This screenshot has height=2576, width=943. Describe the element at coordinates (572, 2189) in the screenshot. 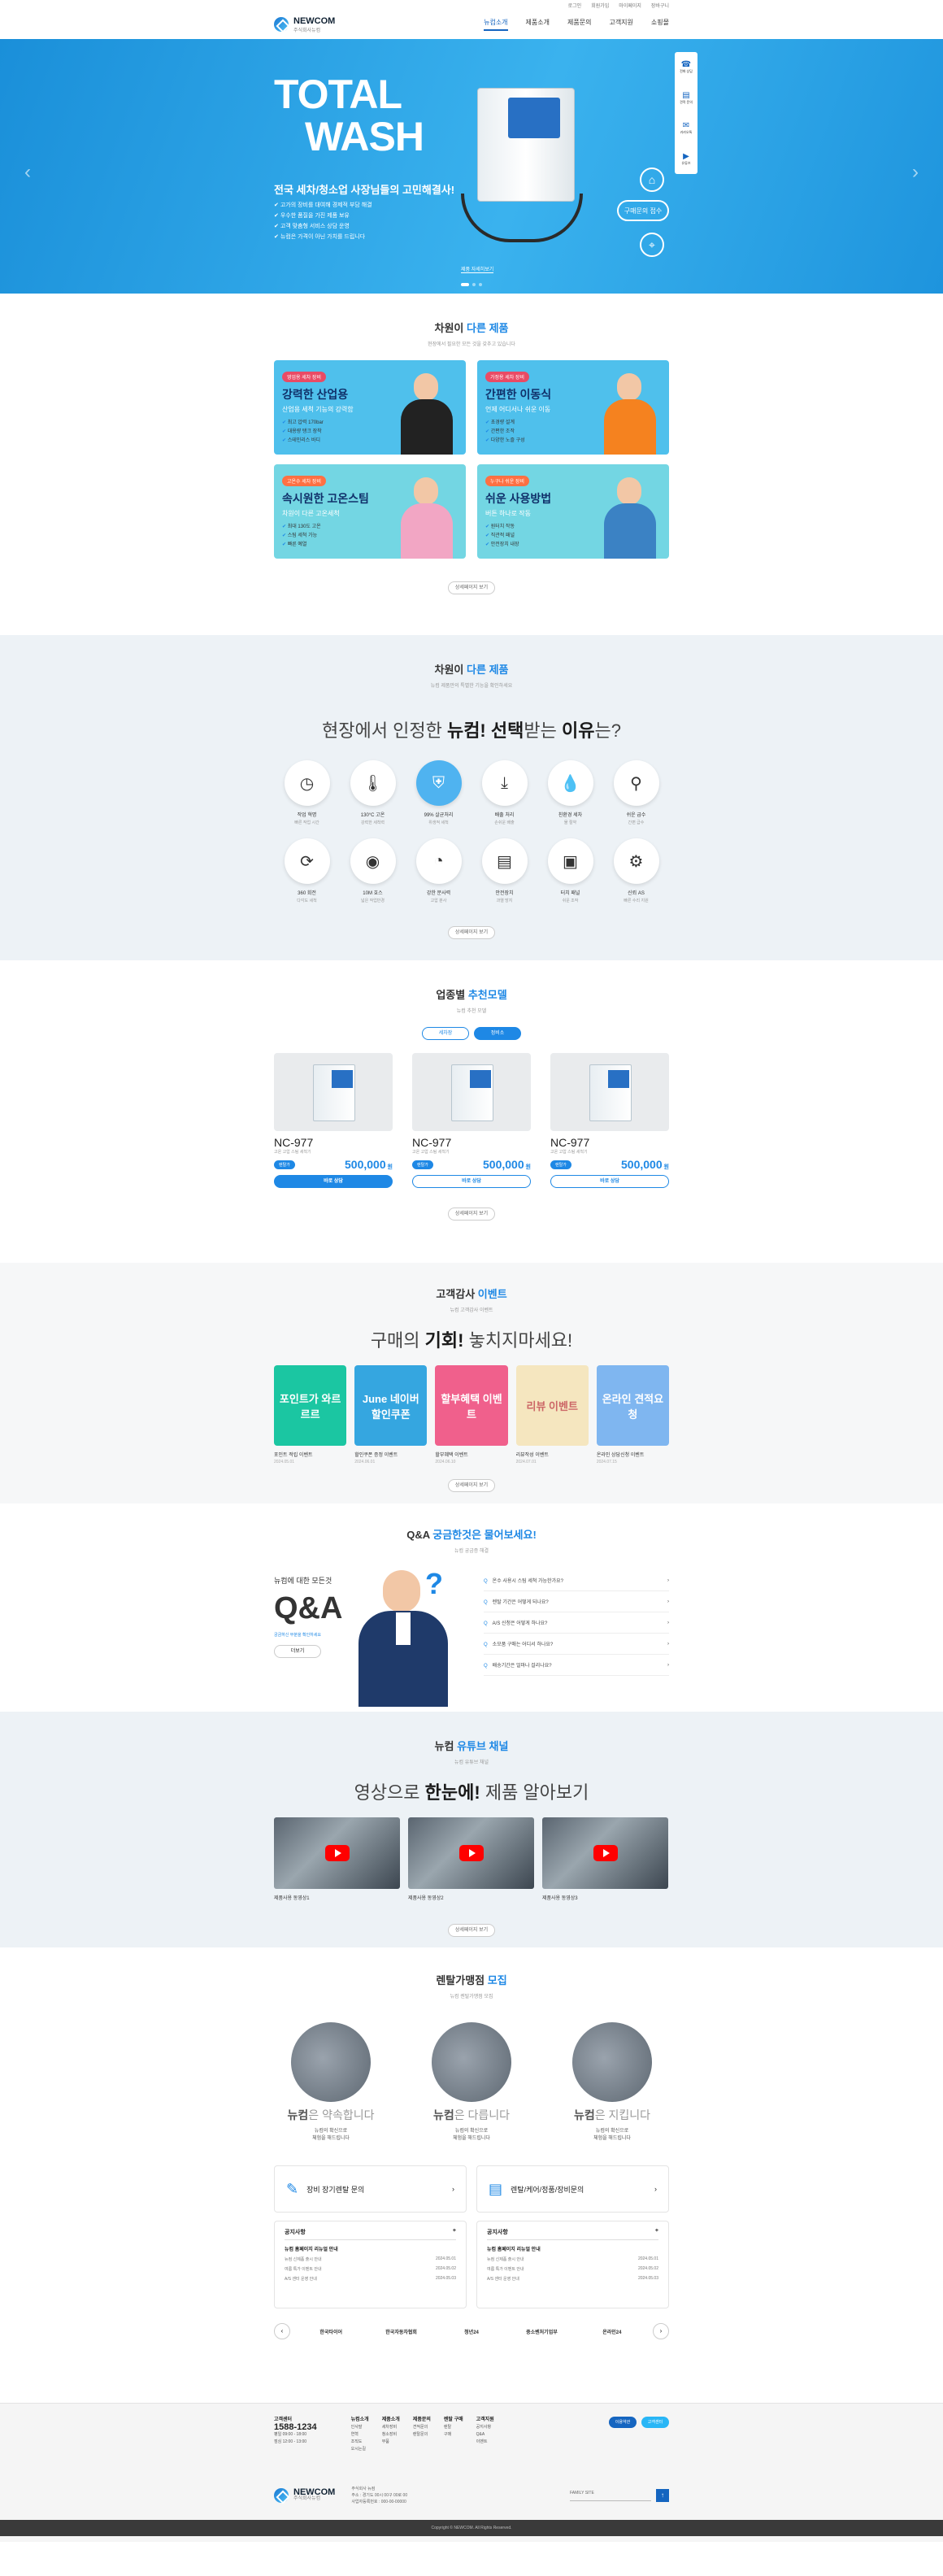

I see `care-inquiry: ▤ 렌탈/케어/정품/장비문의 ›` at that location.